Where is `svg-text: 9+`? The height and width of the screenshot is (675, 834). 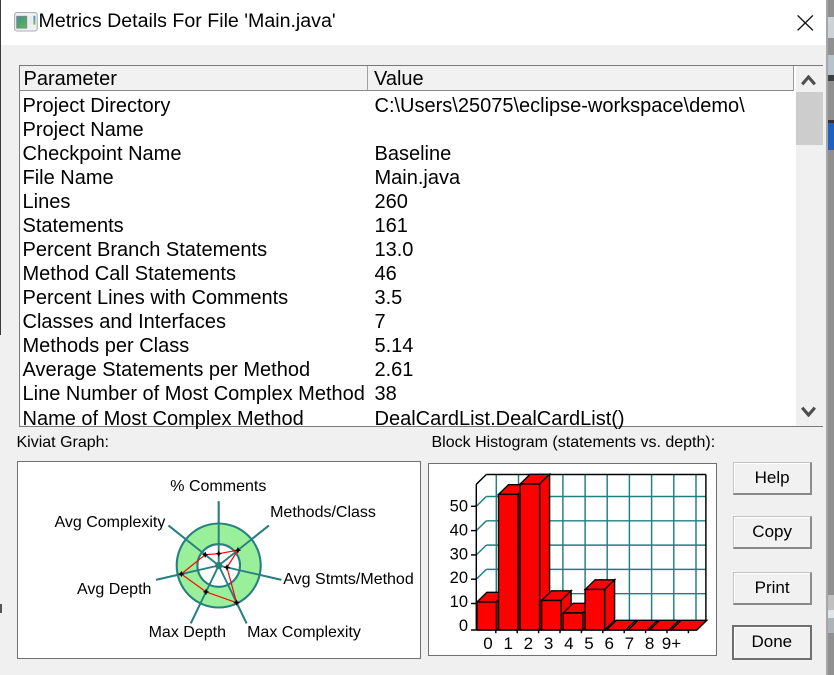
svg-text: 9+ is located at coordinates (671, 643).